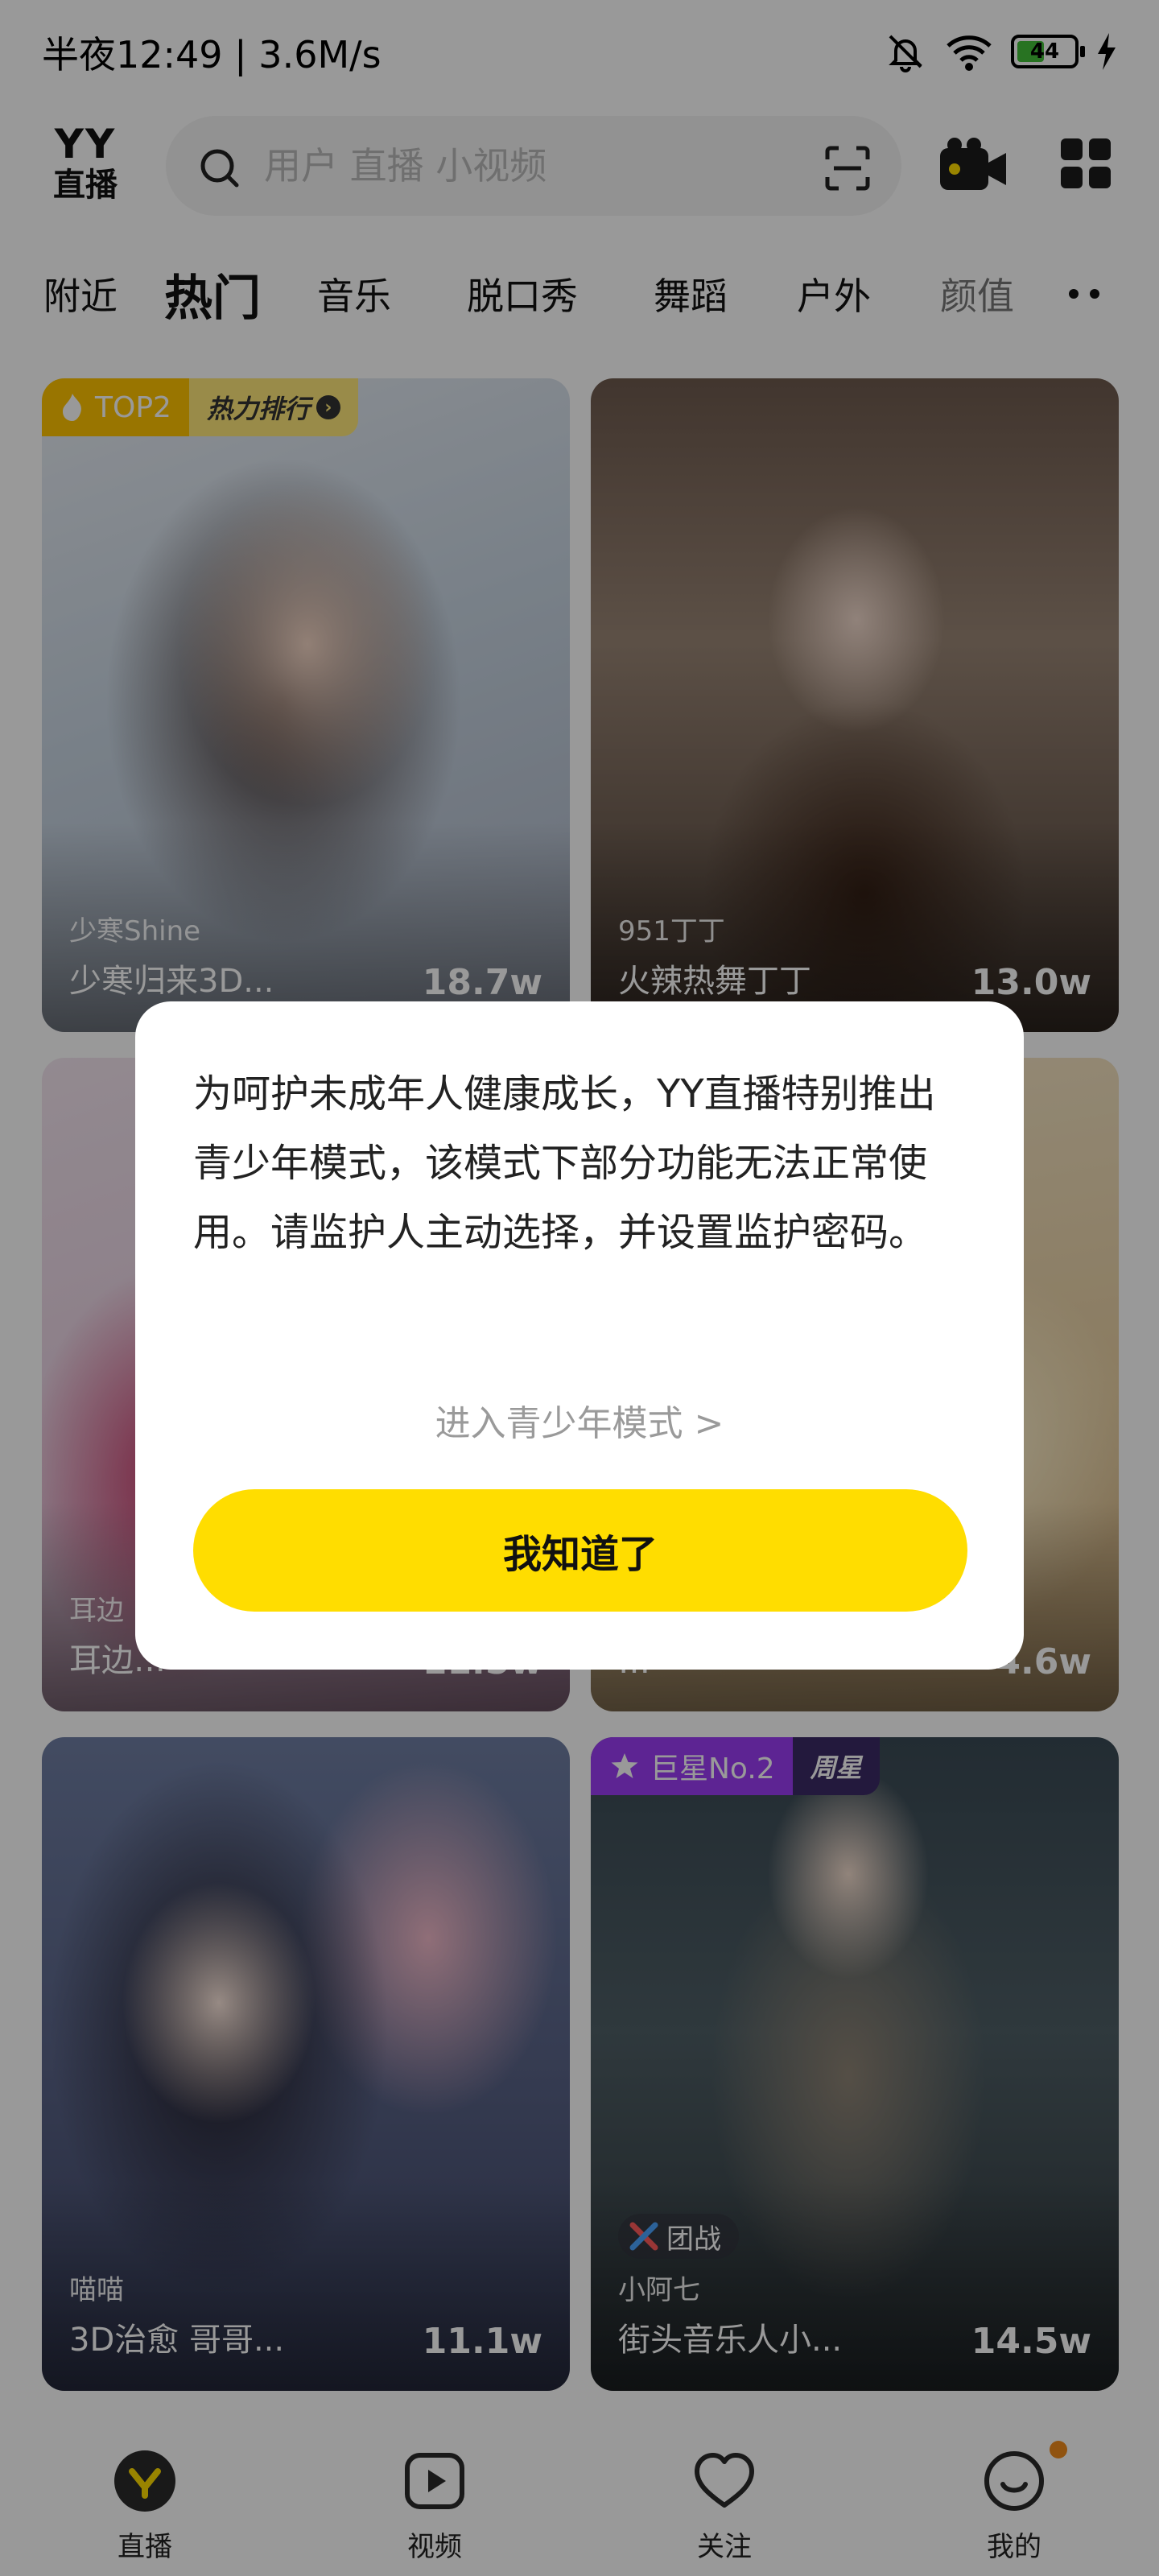 The image size is (1159, 2576). Describe the element at coordinates (579, 1420) in the screenshot. I see `enter-teen-mode-link: 进入青少年模式 >` at that location.